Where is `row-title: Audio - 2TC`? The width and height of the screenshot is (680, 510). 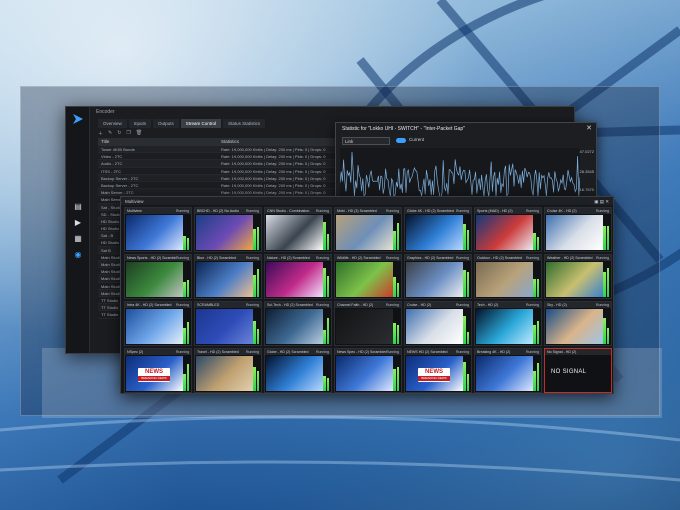 row-title: Audio - 2TC is located at coordinates (112, 164).